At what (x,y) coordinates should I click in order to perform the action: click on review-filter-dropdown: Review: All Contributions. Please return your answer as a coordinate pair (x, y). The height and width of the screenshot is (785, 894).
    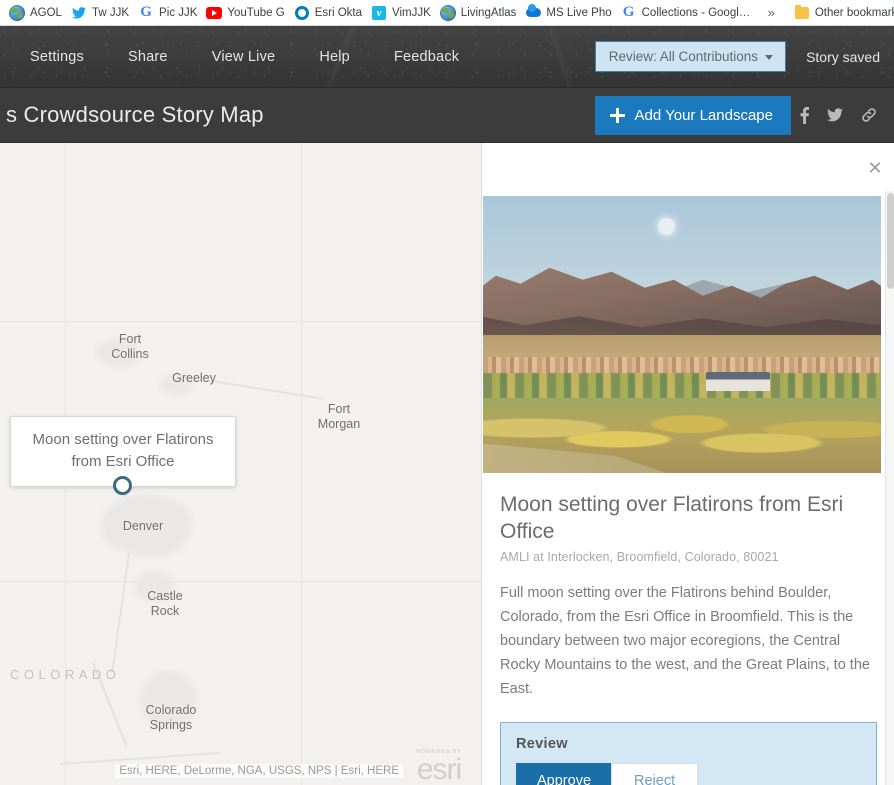
    Looking at the image, I should click on (690, 56).